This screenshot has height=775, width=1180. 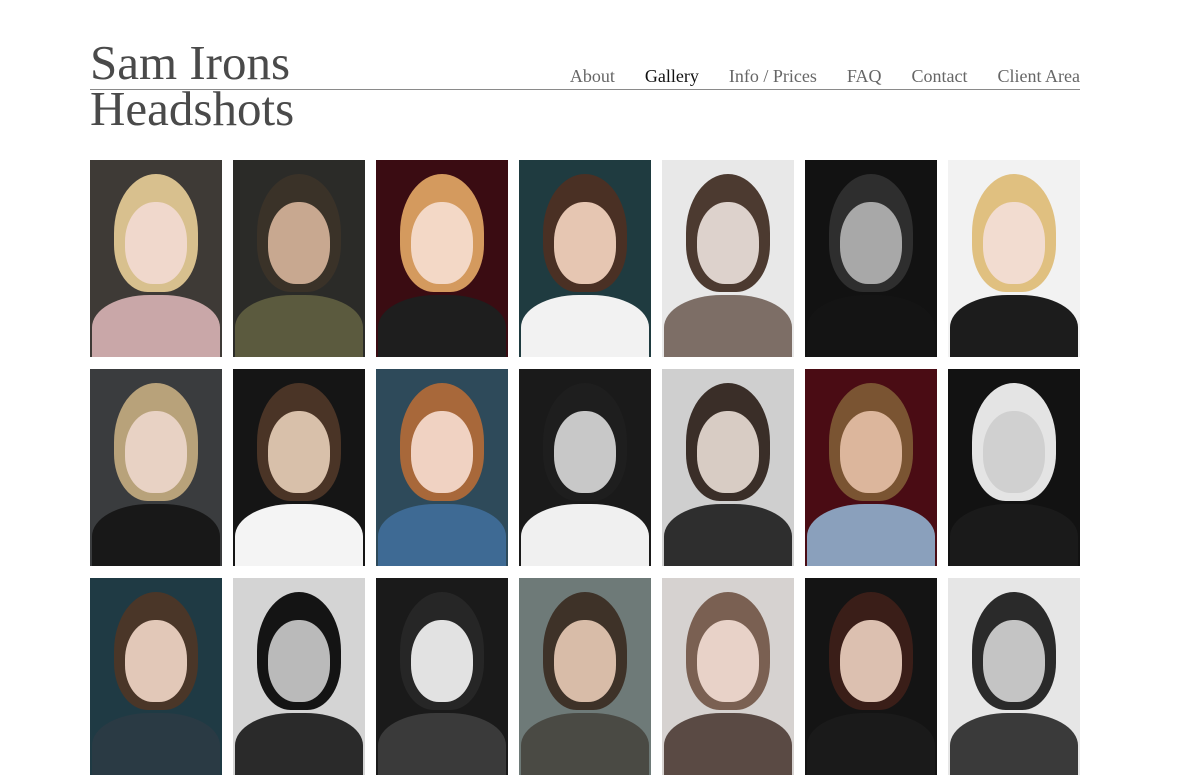 I want to click on nav-info-prices: Info / Prices, so click(x=773, y=76).